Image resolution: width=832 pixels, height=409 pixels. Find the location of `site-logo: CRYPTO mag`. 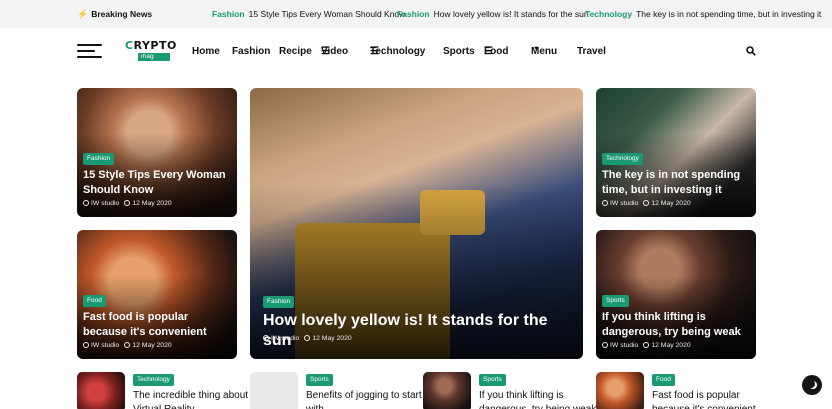

site-logo: CRYPTO mag is located at coordinates (150, 52).